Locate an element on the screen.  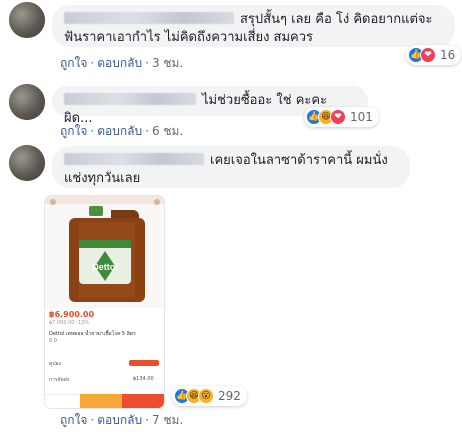
product-title: Dettol เดทตอล น้ำยาฆ่าเชื้อโรค 5 ลิตร is located at coordinates (92, 334).